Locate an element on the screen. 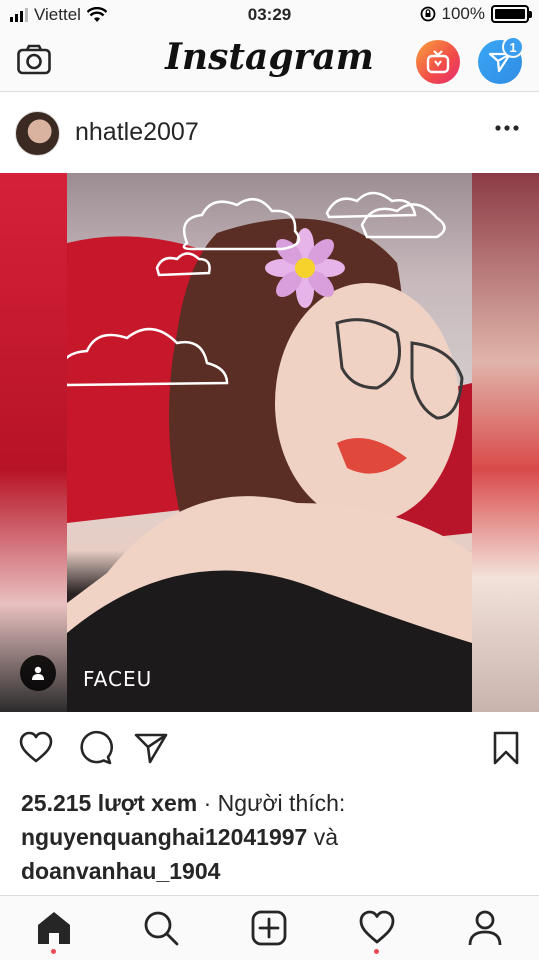  faceu-watermark: FACEU is located at coordinates (118, 679).